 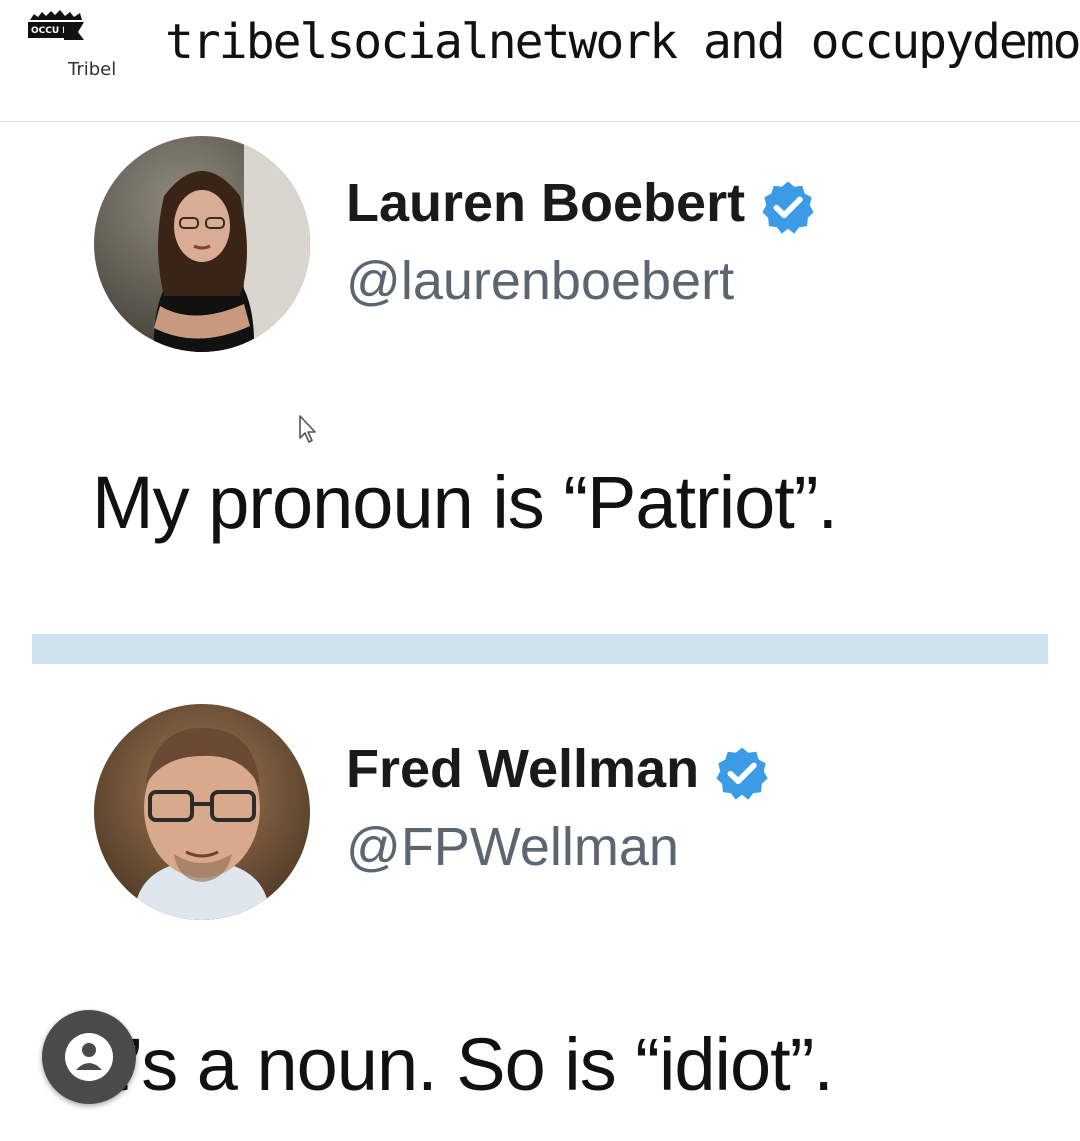 I want to click on tweet-1-handle: @laurenboebert, so click(x=540, y=281).